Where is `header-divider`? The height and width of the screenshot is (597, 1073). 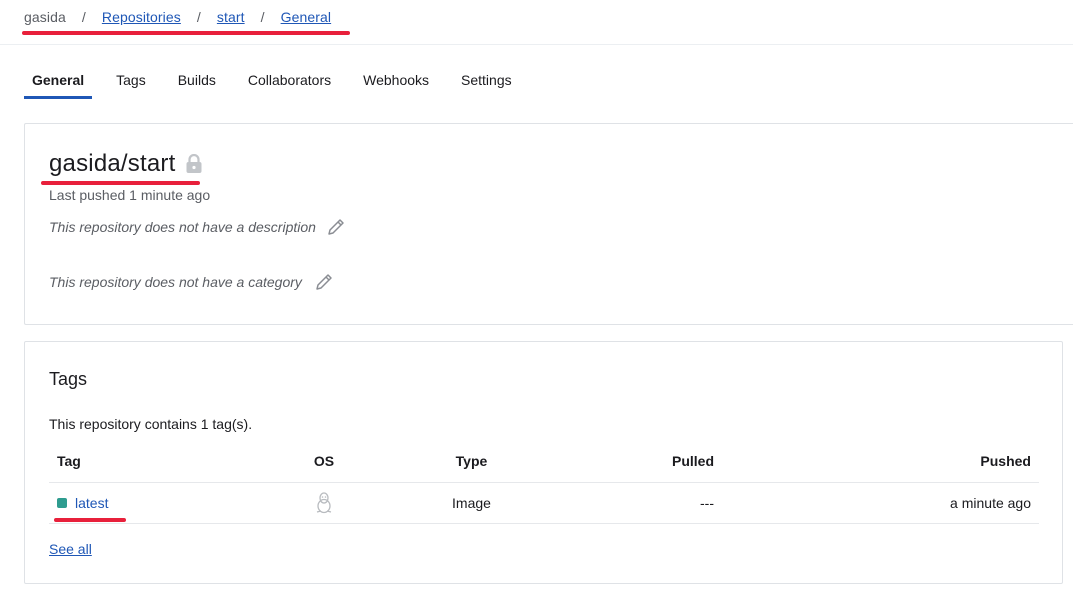 header-divider is located at coordinates (536, 44).